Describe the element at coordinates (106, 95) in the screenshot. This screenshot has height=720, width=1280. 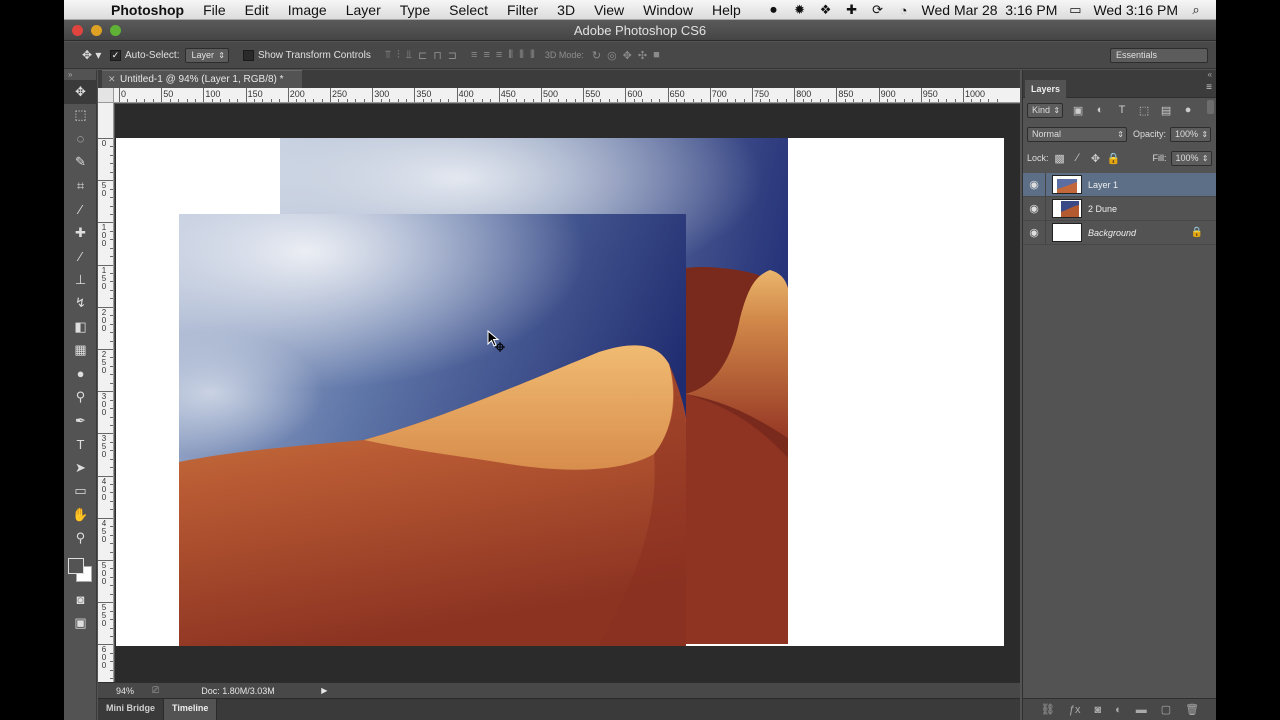
I see `ruler-origin` at that location.